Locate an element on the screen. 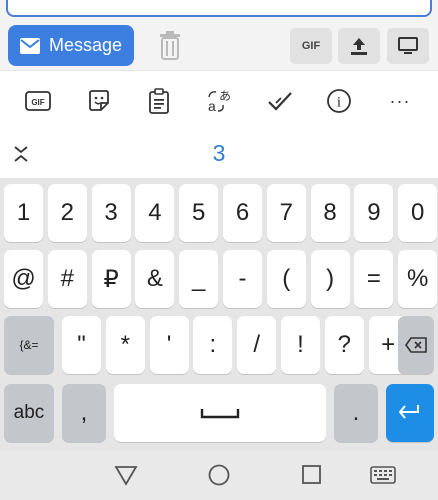  screen-share-button is located at coordinates (408, 46).